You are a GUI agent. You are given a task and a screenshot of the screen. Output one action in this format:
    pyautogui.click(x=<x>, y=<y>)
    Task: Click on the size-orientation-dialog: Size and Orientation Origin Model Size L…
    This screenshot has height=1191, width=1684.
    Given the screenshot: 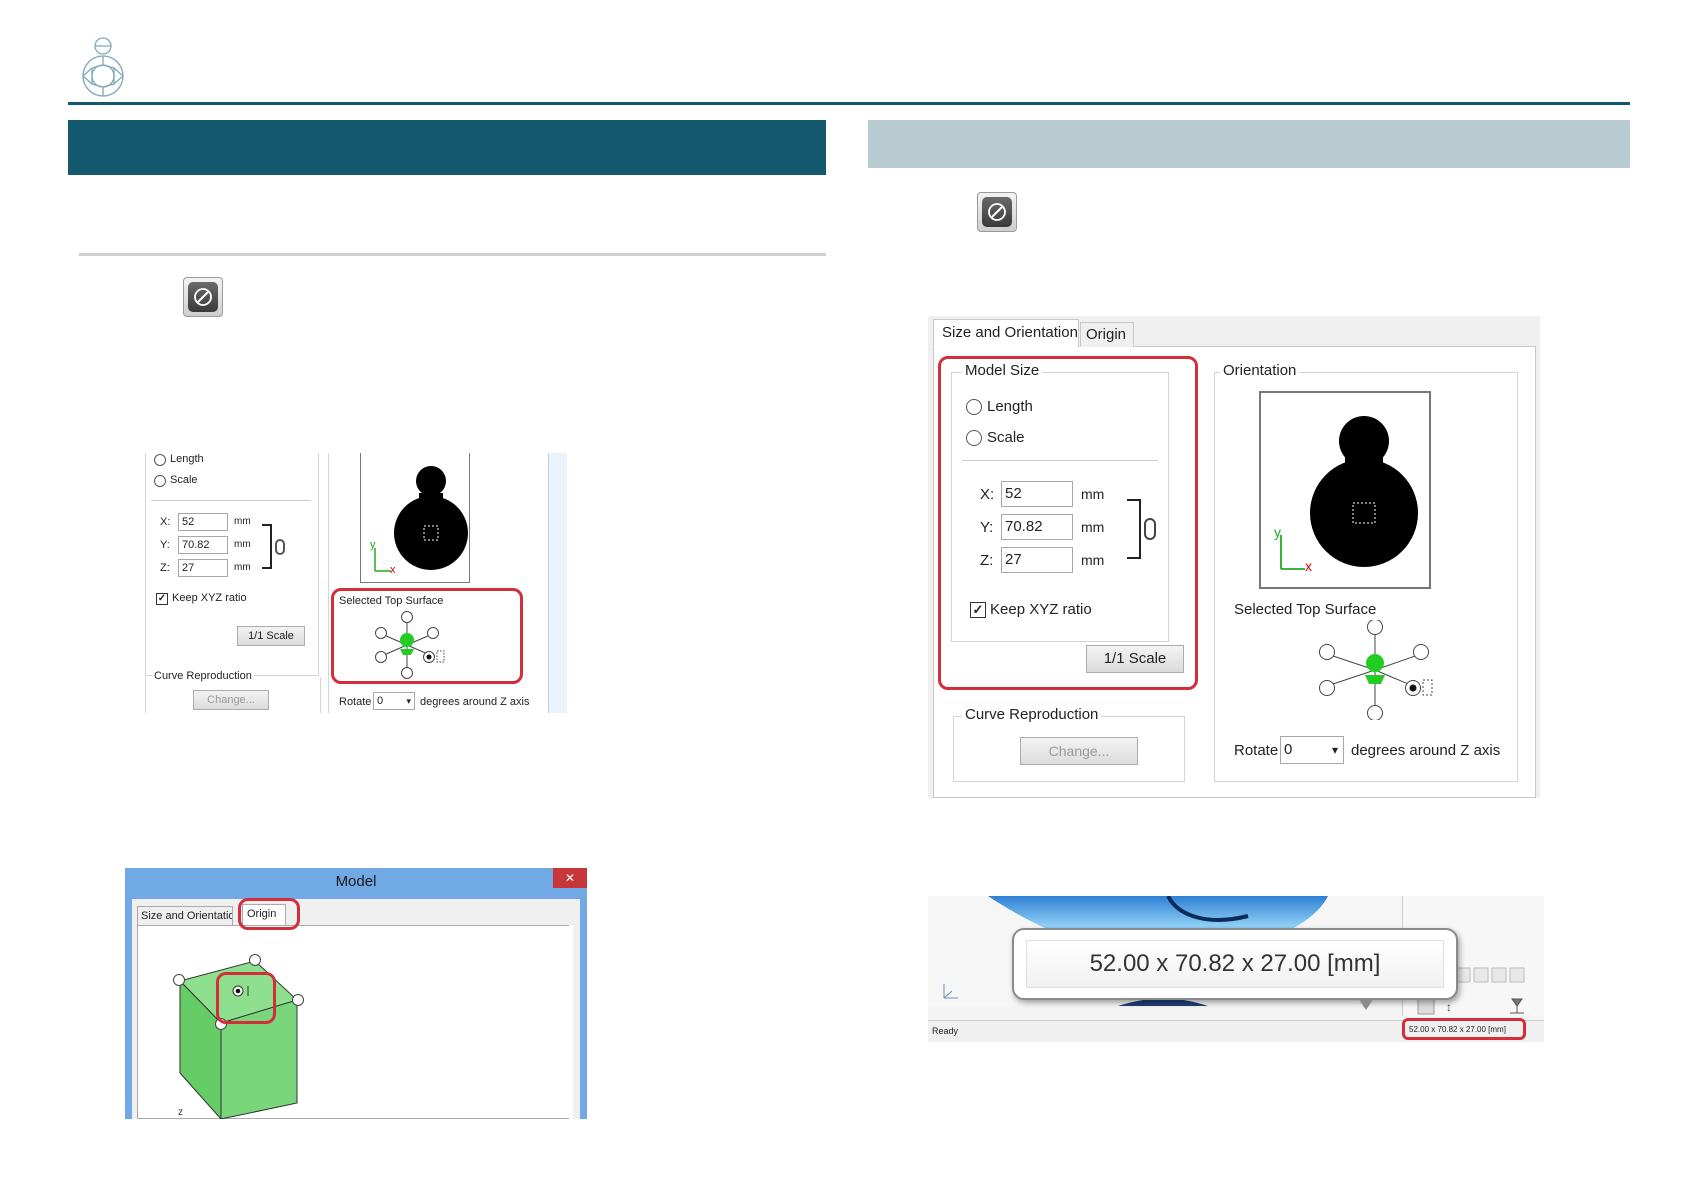 What is the action you would take?
    pyautogui.click(x=1234, y=557)
    